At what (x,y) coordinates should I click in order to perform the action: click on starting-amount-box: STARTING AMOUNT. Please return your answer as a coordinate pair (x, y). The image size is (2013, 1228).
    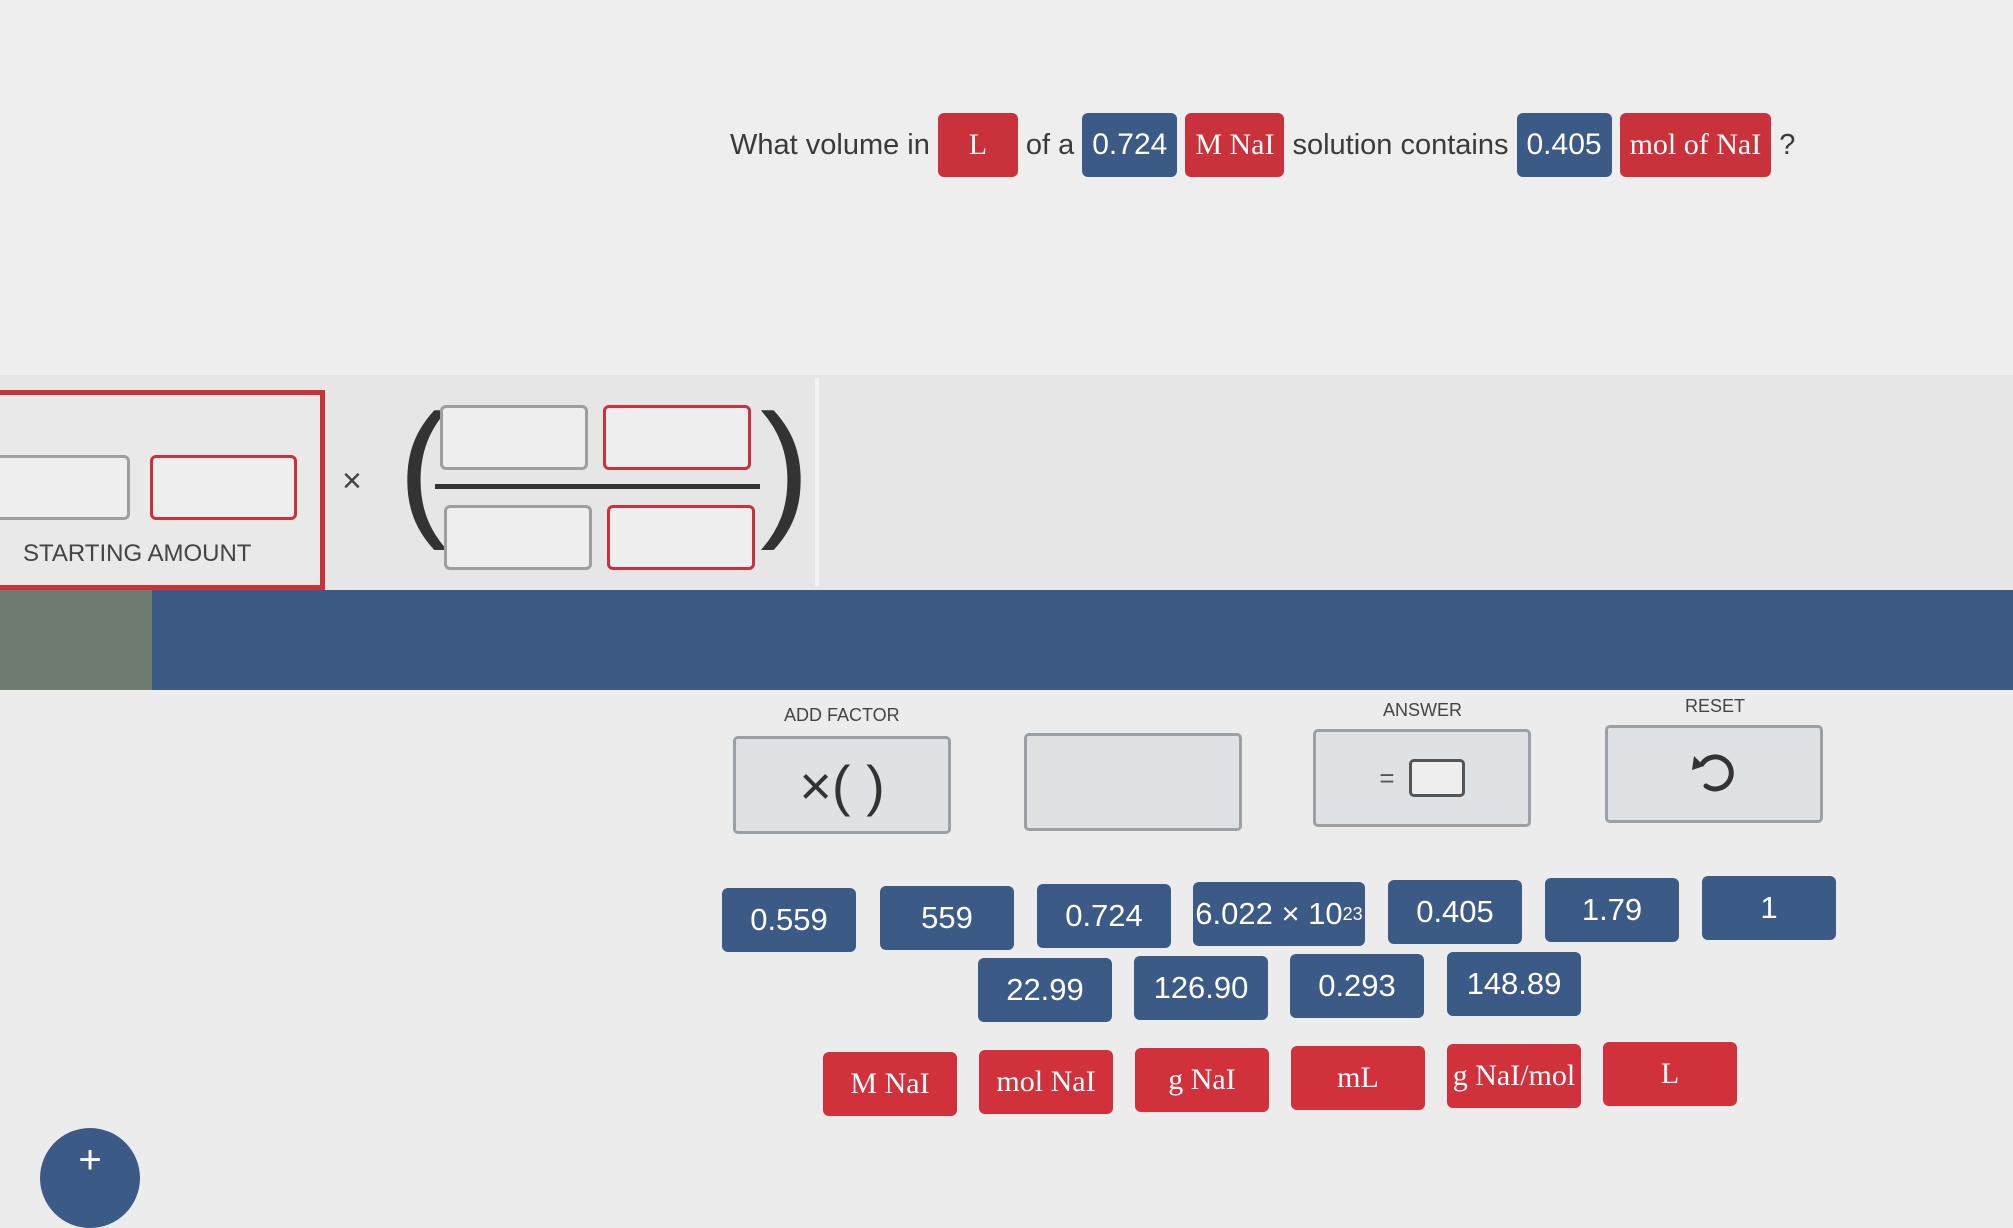
    Looking at the image, I should click on (162, 490).